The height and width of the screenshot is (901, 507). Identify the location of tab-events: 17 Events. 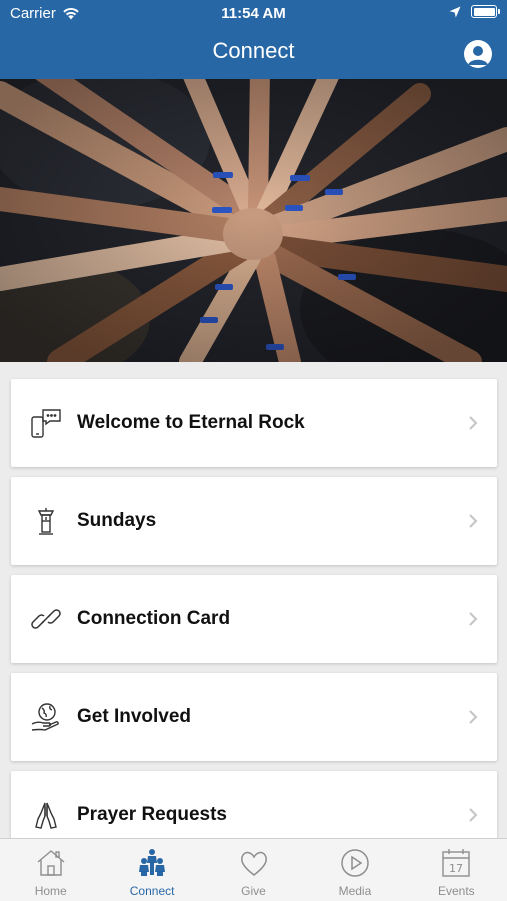
(456, 870).